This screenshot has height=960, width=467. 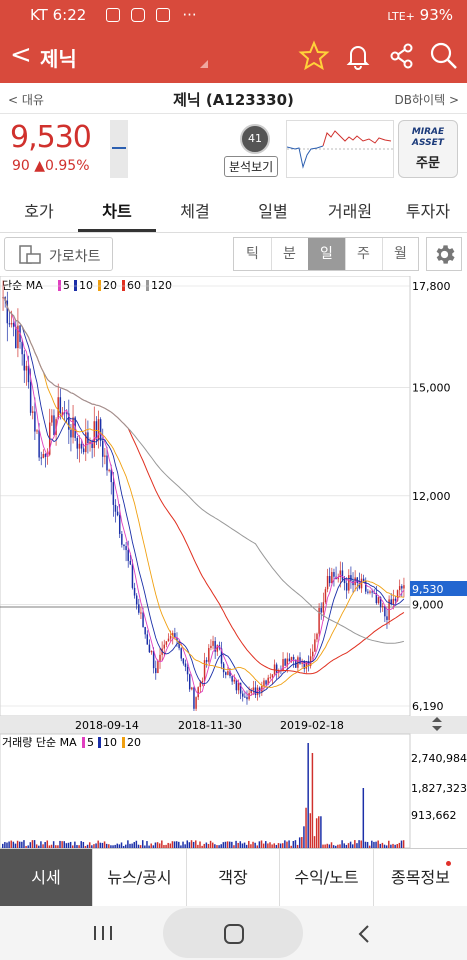 I want to click on tab-orderbook: 호가, so click(x=39, y=210).